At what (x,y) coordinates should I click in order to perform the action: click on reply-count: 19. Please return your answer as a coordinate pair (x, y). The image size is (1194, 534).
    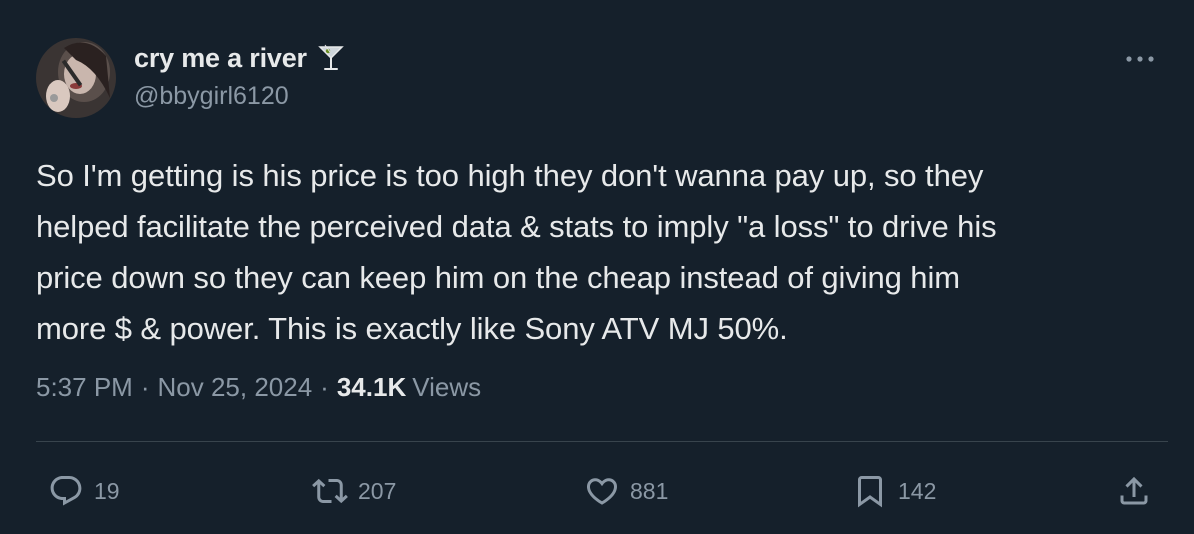
    Looking at the image, I should click on (107, 490).